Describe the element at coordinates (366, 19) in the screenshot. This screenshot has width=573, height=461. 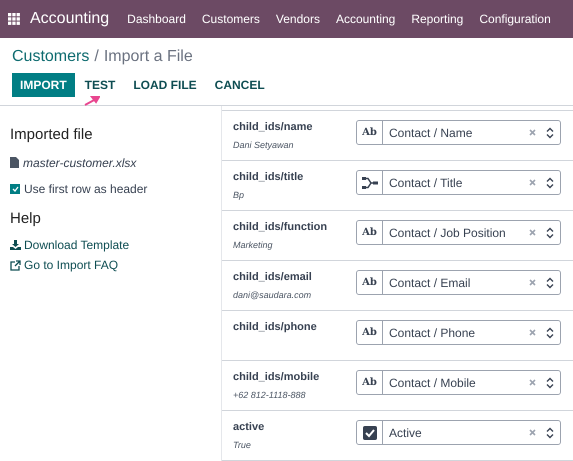
I see `nav-menu-item: Accounting` at that location.